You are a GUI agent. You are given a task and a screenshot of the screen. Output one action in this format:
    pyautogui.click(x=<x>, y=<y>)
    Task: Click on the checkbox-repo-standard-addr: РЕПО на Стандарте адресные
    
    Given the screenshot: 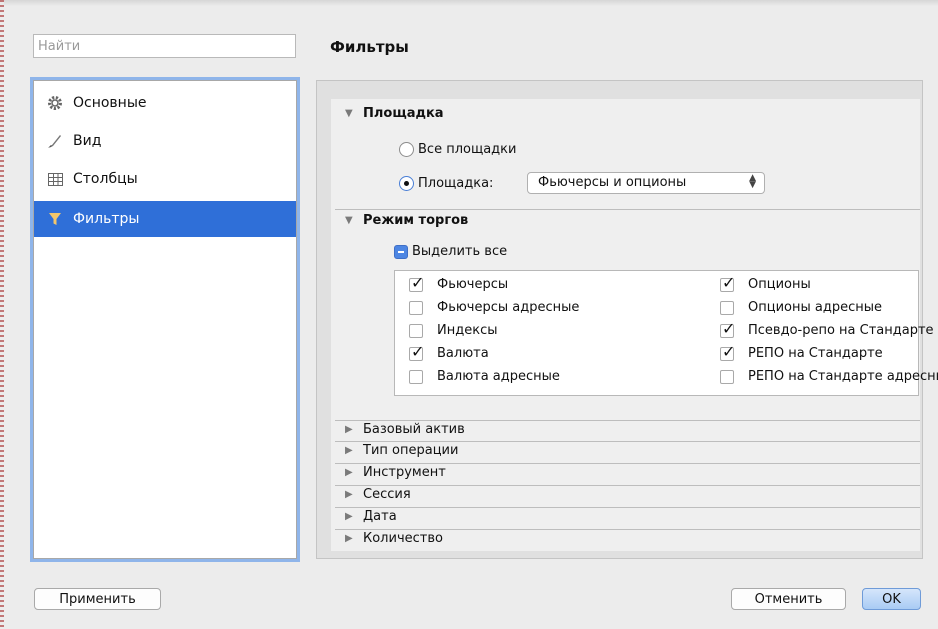 What is the action you would take?
    pyautogui.click(x=829, y=376)
    